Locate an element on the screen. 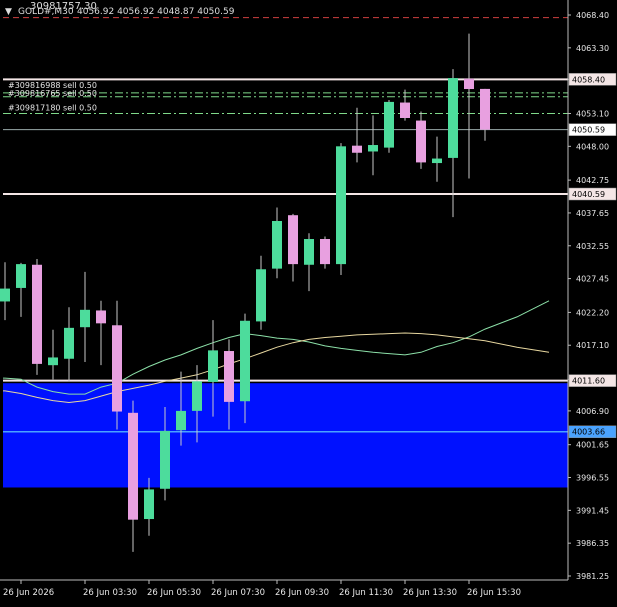  support-price-label: 4011.60 is located at coordinates (588, 381).